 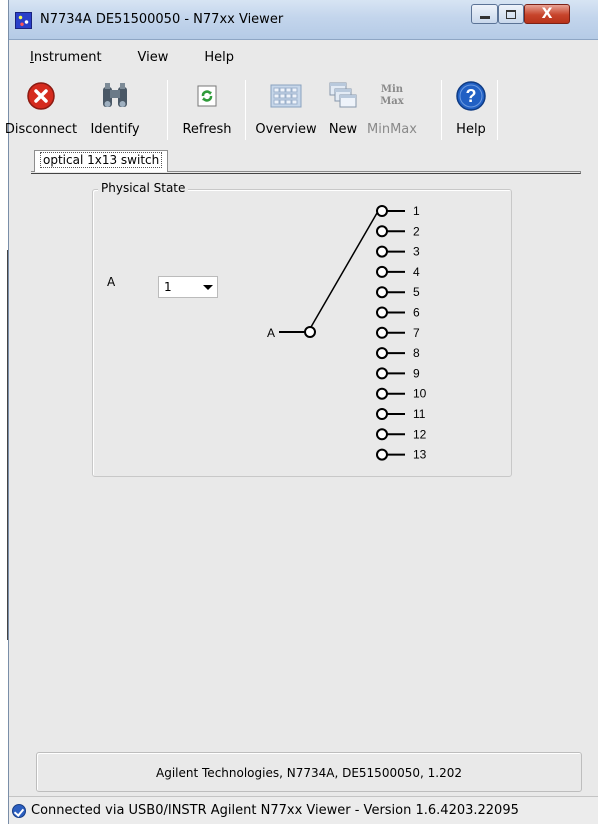 I want to click on window-title: N7734A DE51500050 - N77xx Viewer, so click(x=162, y=19).